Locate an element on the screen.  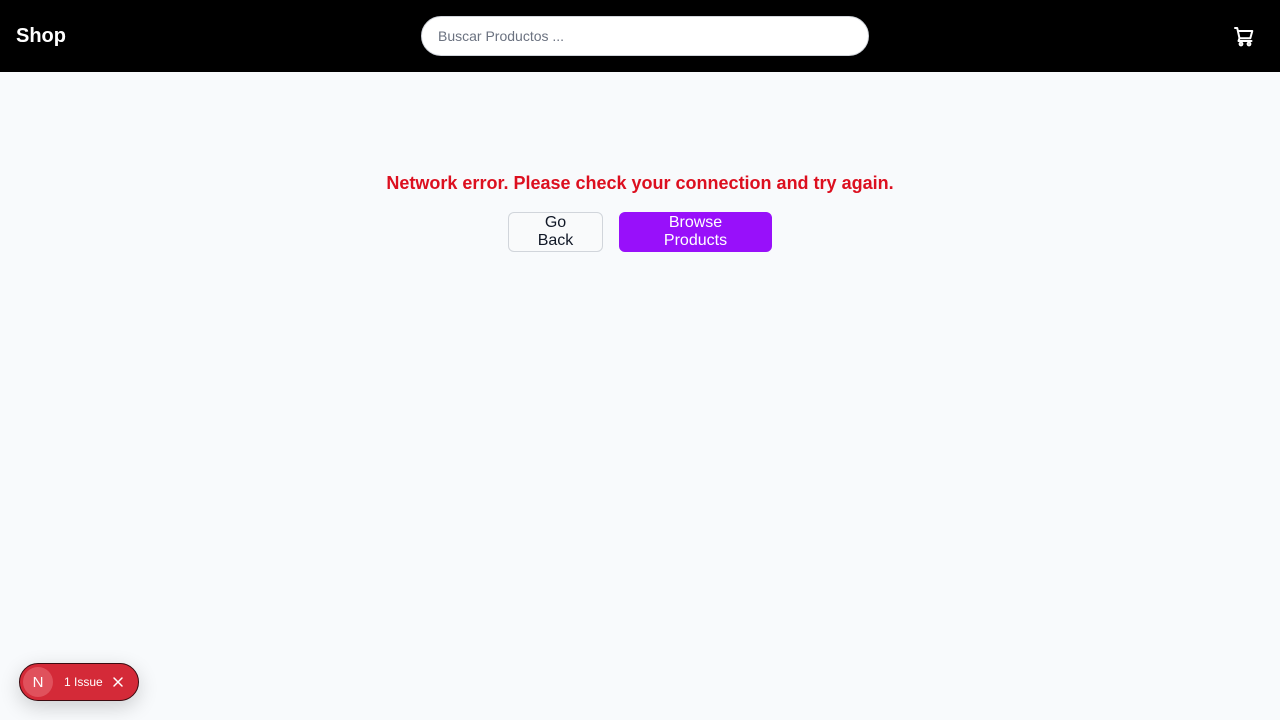
search-input is located at coordinates (645, 36).